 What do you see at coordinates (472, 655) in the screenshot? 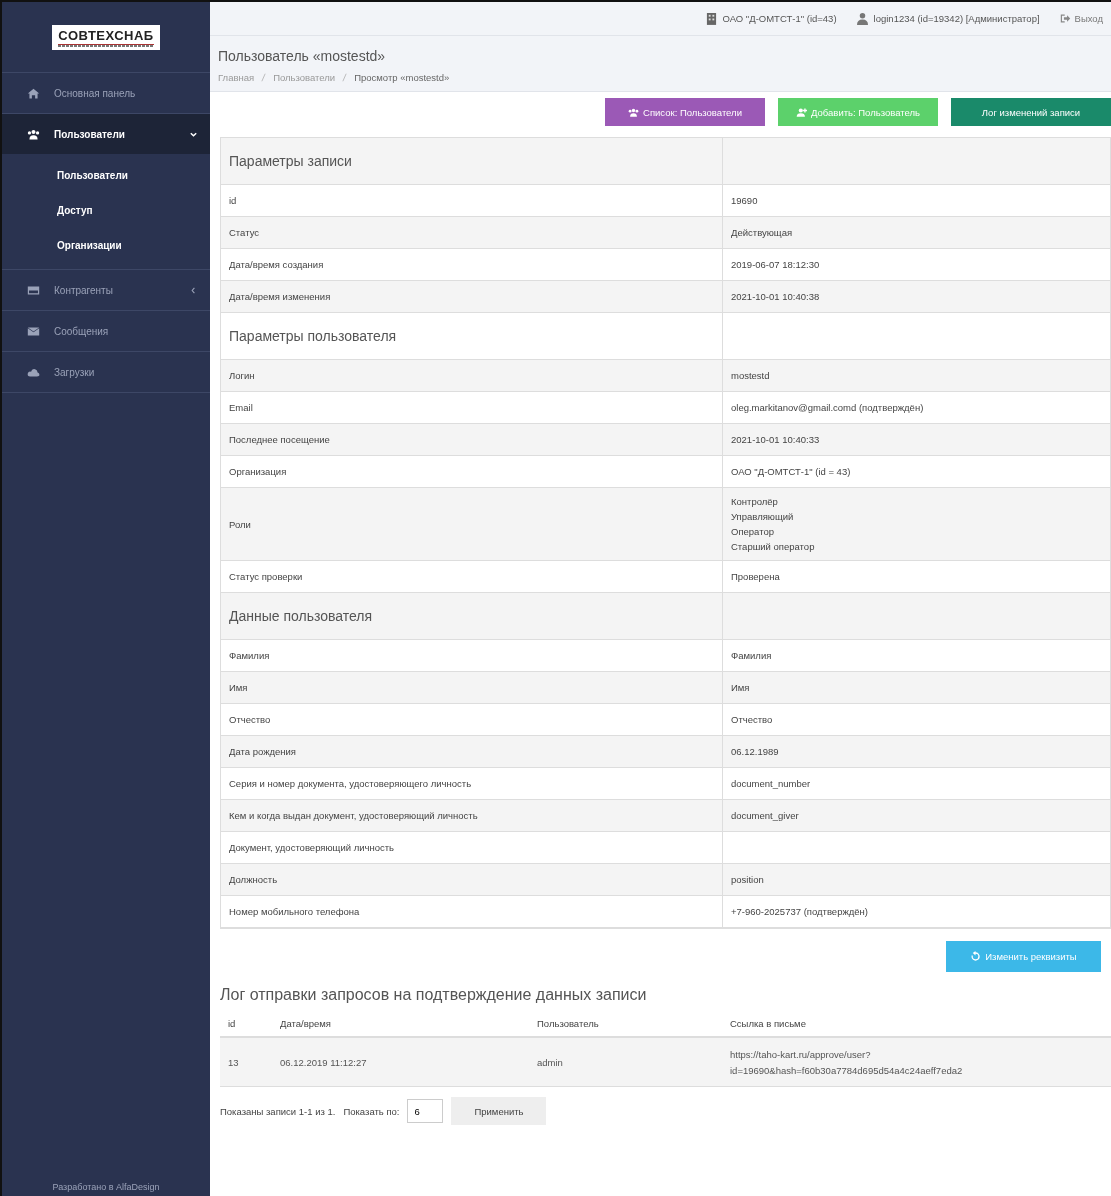
I see `field-label: Фамилия` at bounding box center [472, 655].